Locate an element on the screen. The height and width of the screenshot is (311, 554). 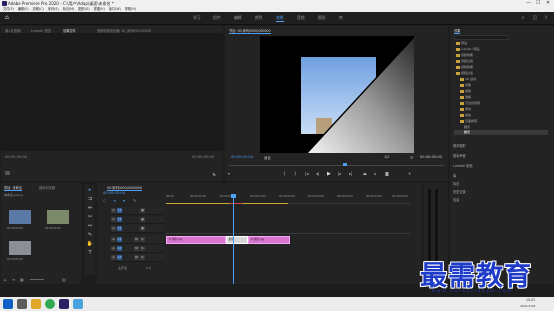
extract-icon: ⌂ is located at coordinates (375, 173).